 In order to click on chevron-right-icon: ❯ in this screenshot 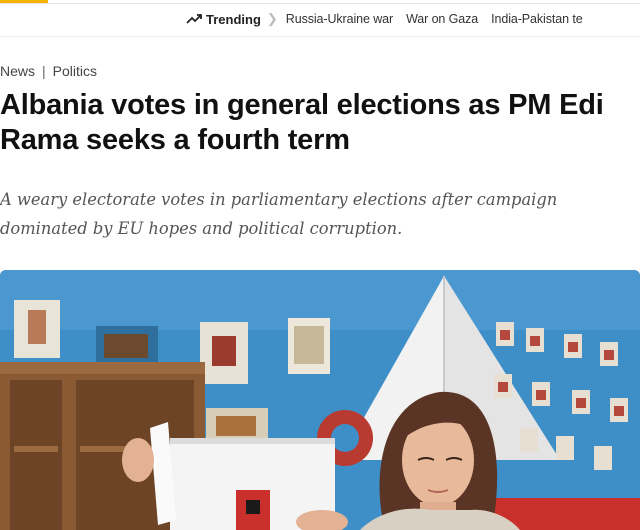, I will do `click(272, 18)`.